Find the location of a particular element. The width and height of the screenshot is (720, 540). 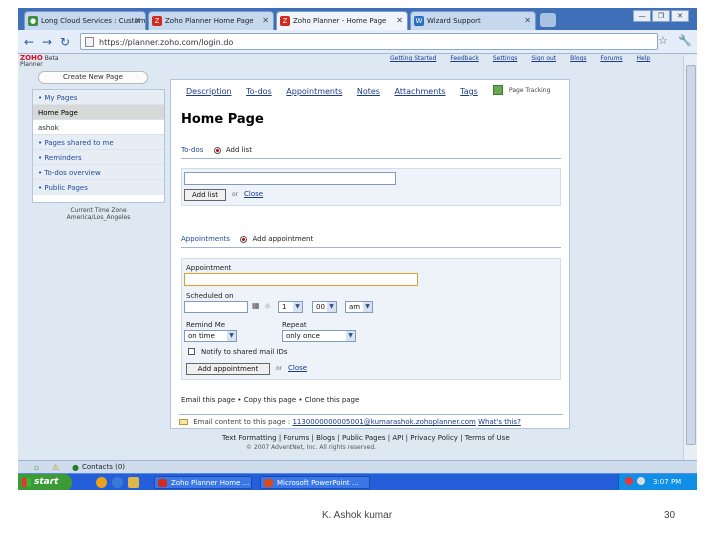

hour-select: 1 ▼ is located at coordinates (290, 307).